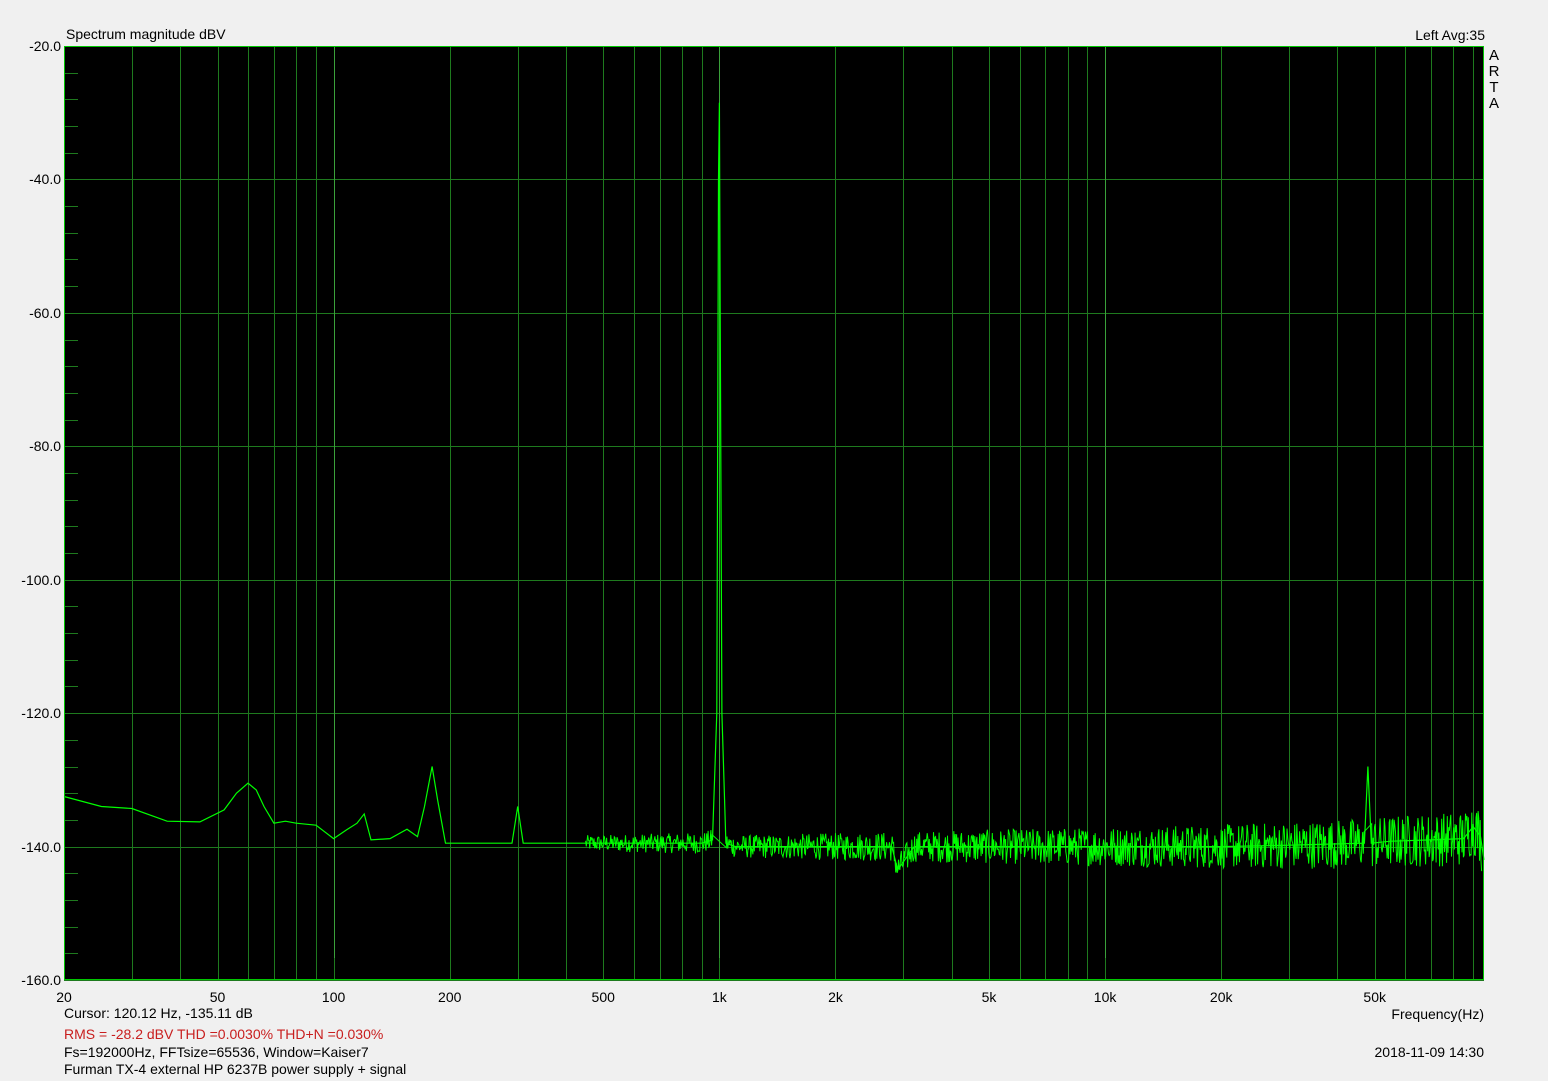 The width and height of the screenshot is (1548, 1081). I want to click on x-tick-label: 1k, so click(719, 997).